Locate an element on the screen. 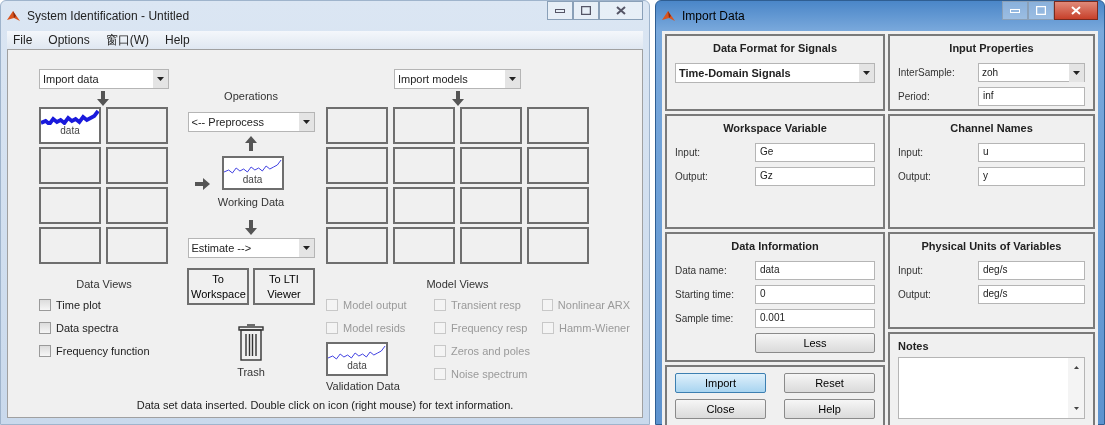 This screenshot has height=425, width=1105. close-button is located at coordinates (1076, 10).